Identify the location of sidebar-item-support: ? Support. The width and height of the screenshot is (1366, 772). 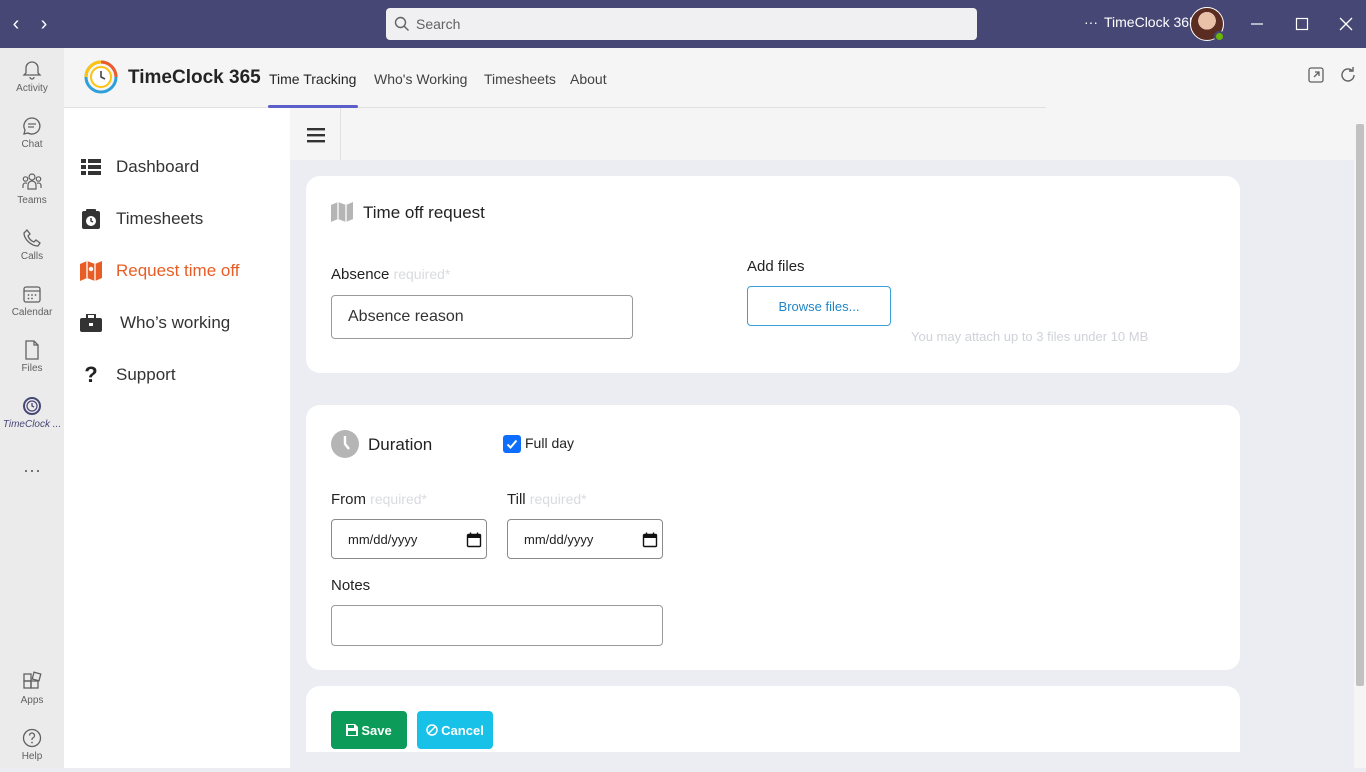
(128, 375).